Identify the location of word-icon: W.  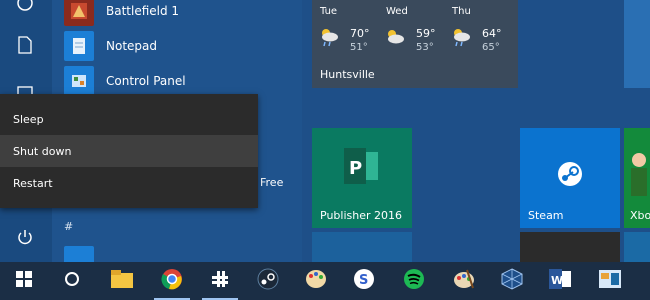
(560, 281).